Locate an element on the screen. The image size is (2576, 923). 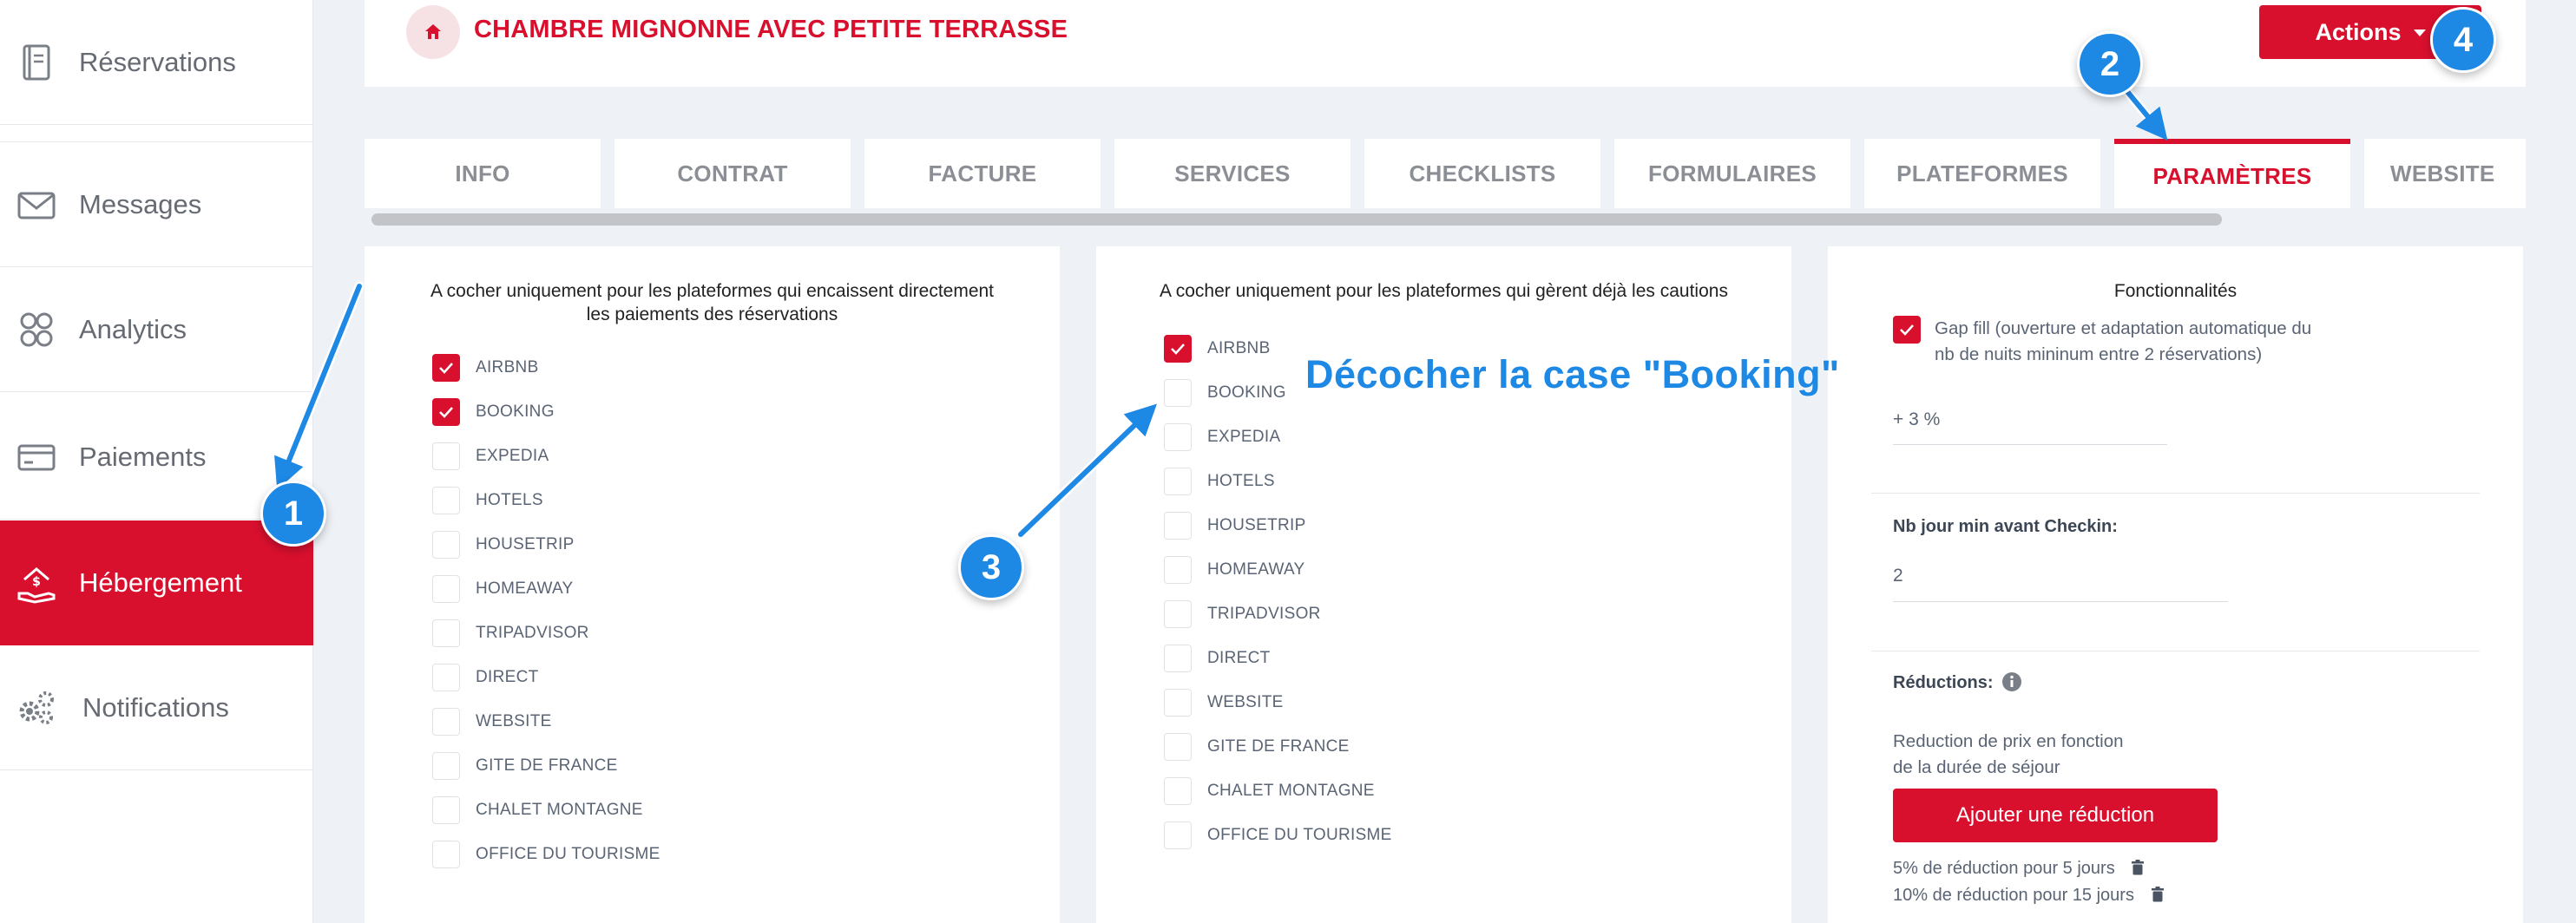
platform-label: GITE DE FRANCE is located at coordinates (1278, 746).